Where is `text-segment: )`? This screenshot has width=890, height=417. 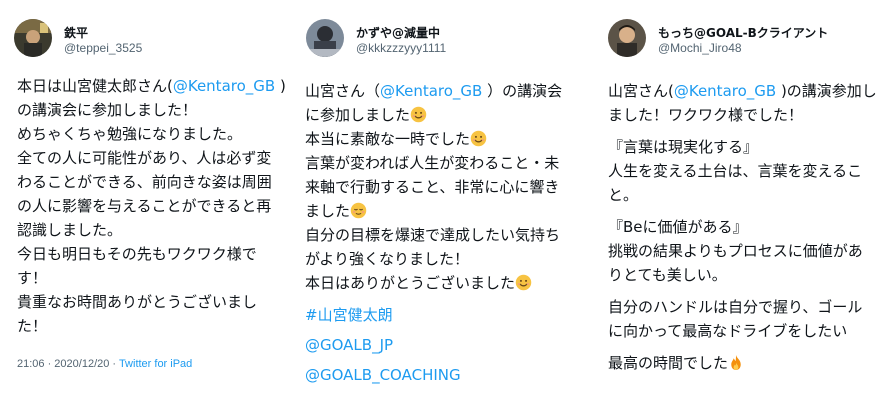
text-segment: ) is located at coordinates (280, 86).